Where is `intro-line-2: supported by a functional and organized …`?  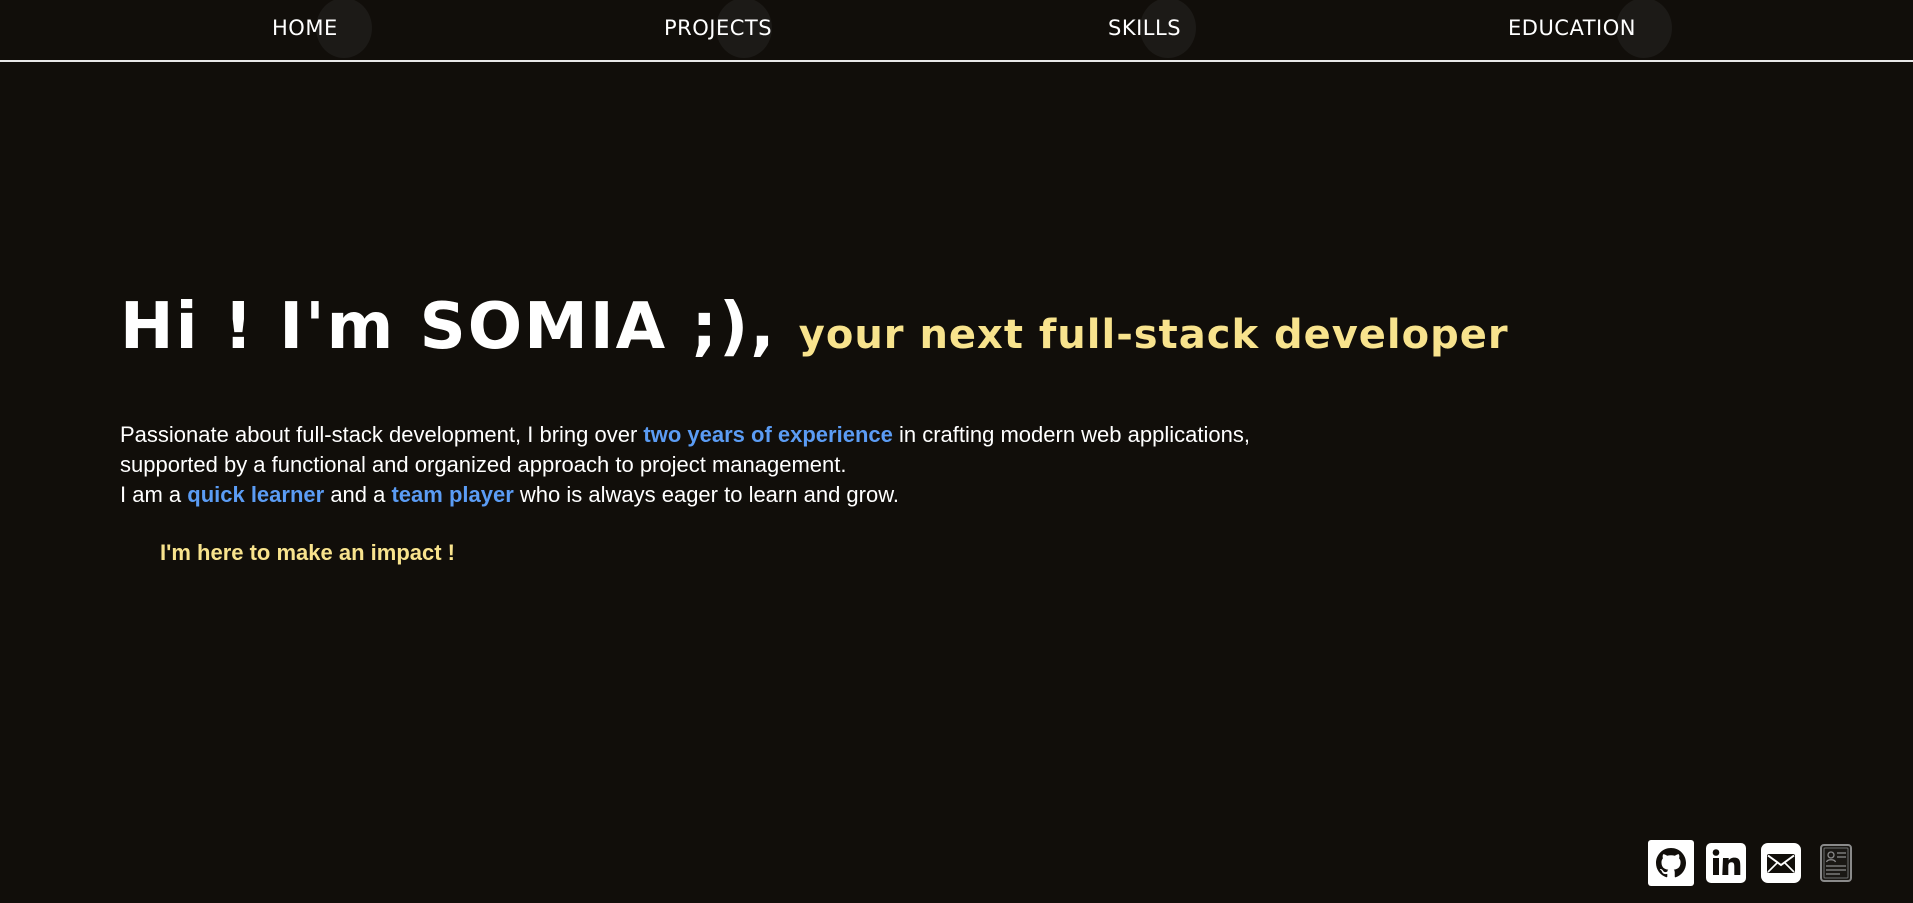 intro-line-2: supported by a functional and organized … is located at coordinates (483, 464).